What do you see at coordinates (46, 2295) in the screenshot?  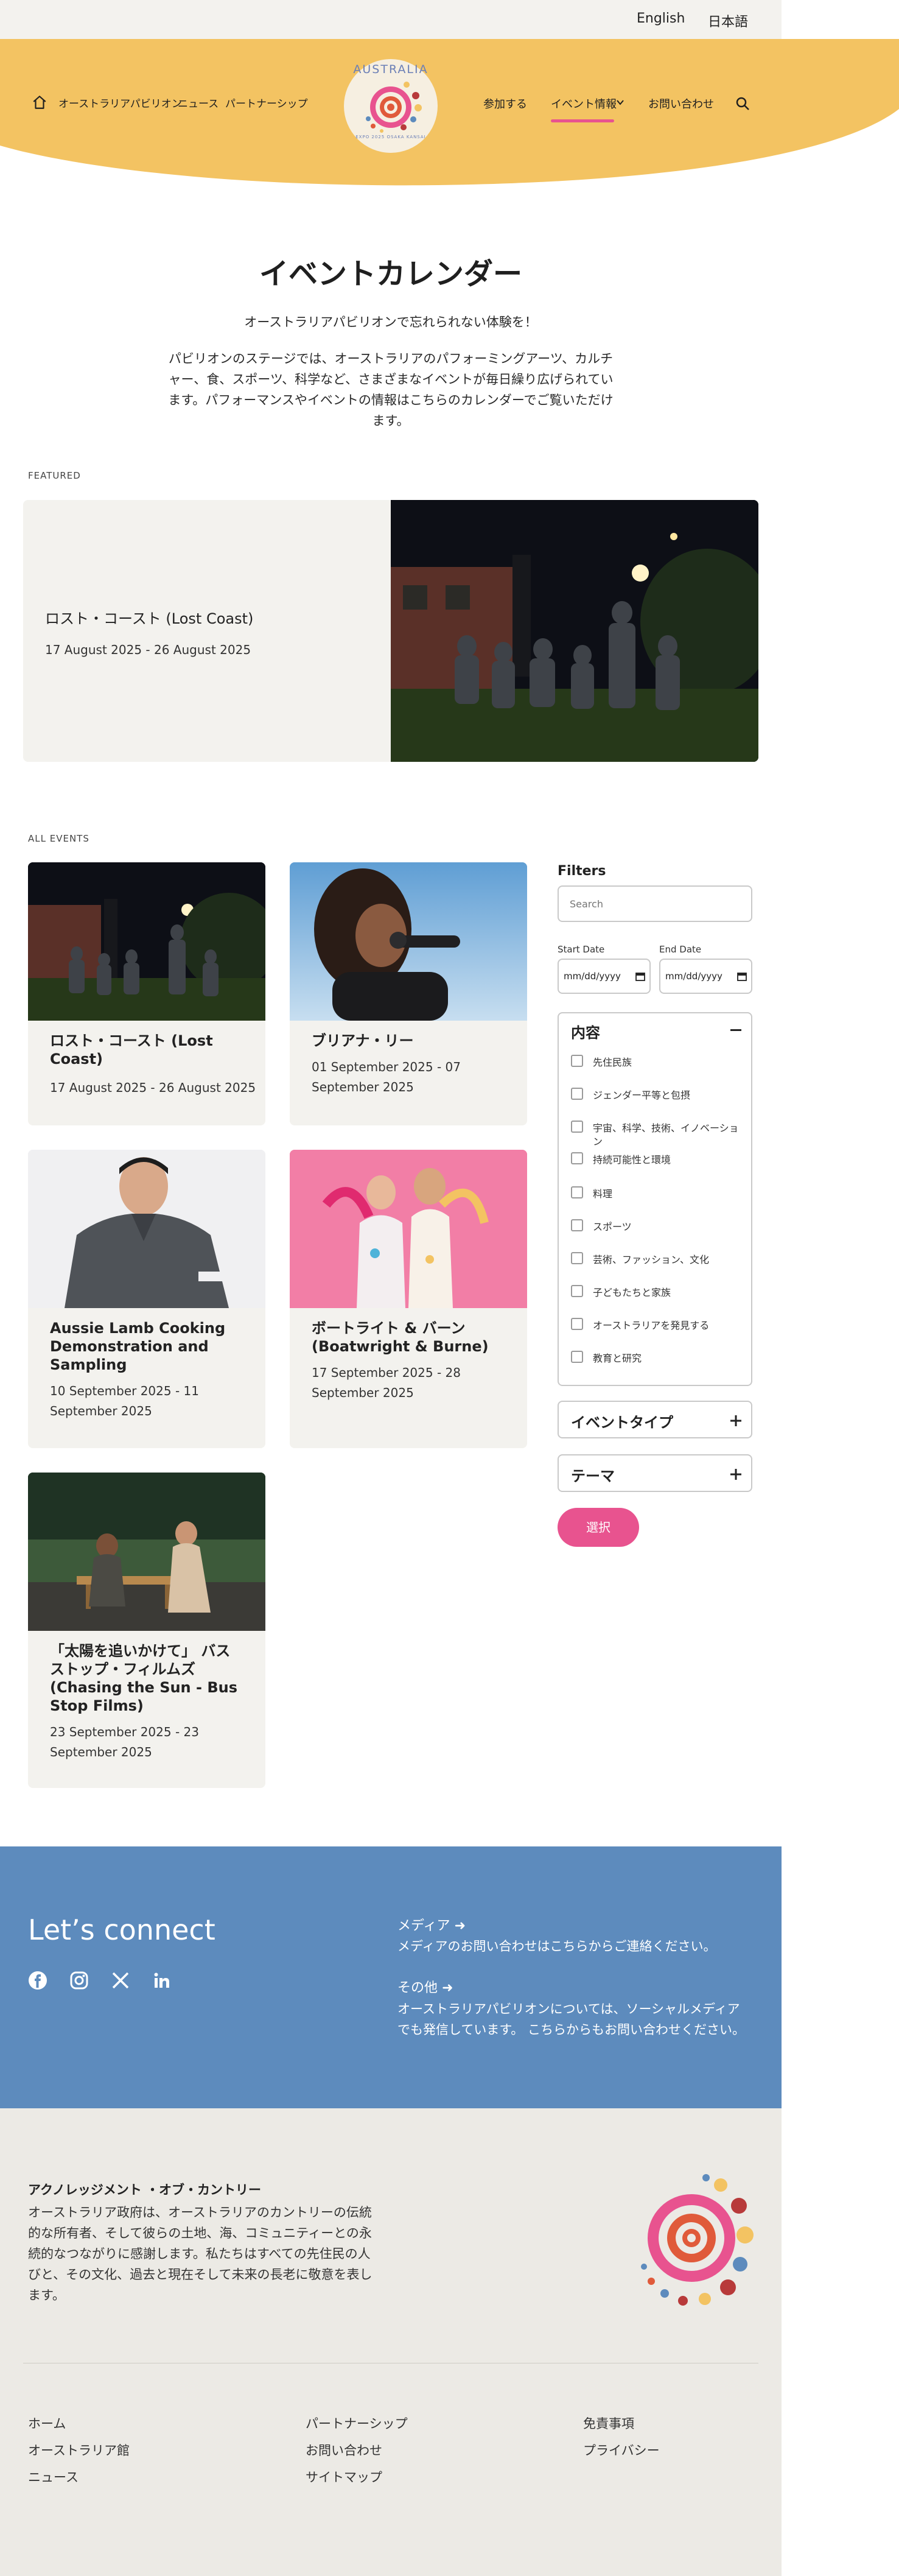 I see `acknowledgement-line: ます。` at bounding box center [46, 2295].